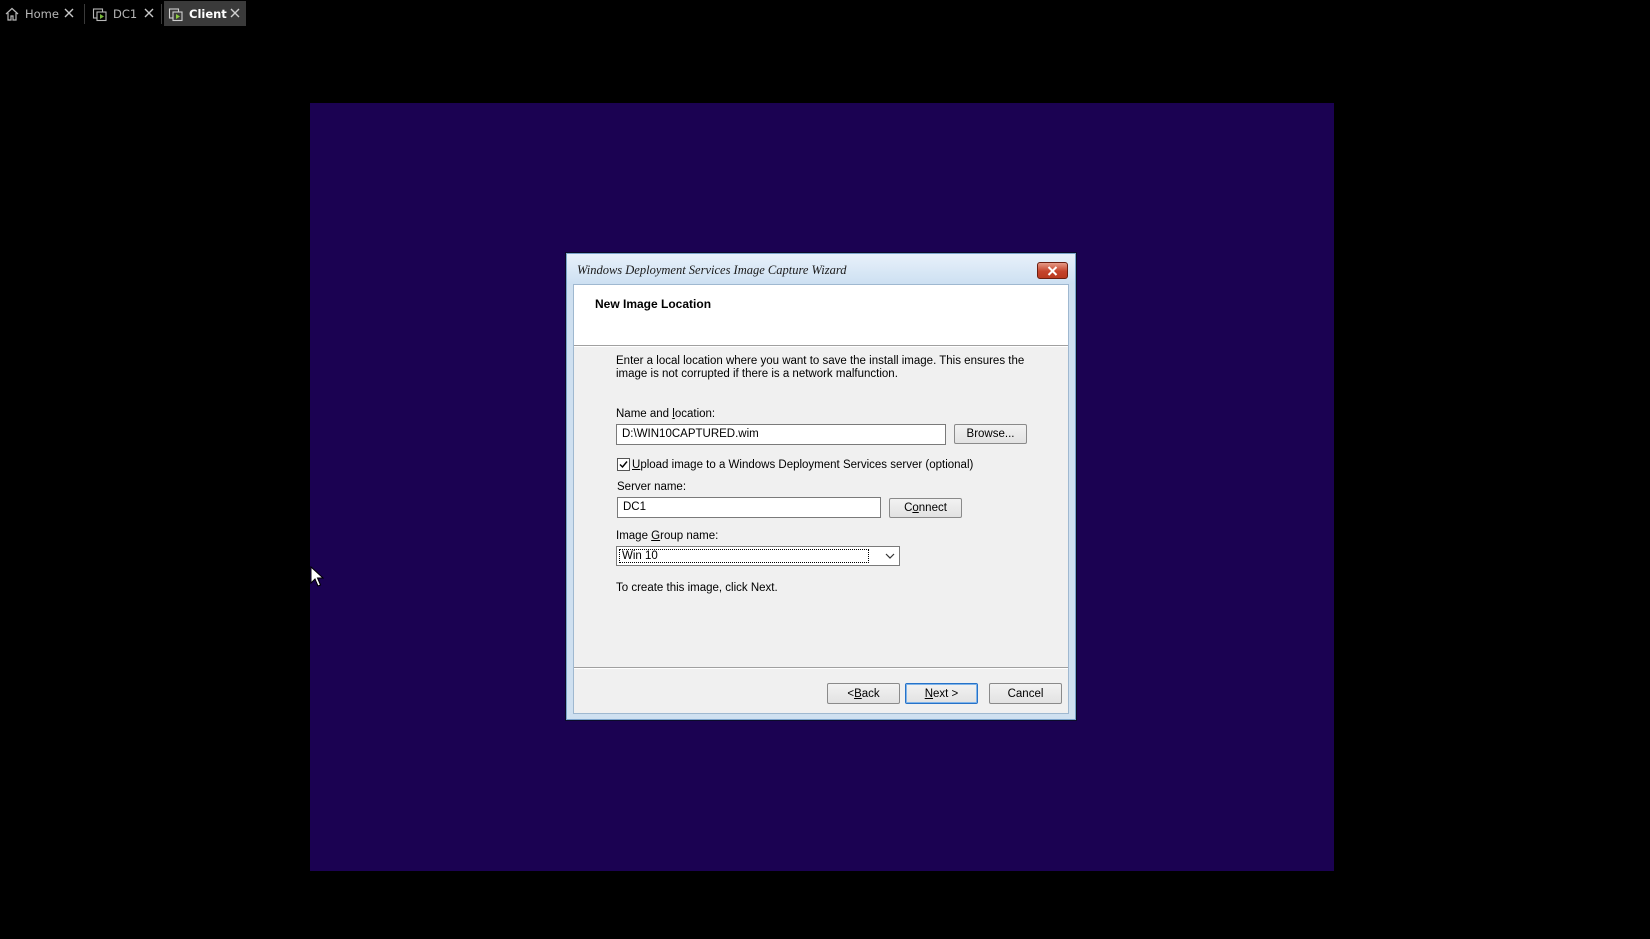 The width and height of the screenshot is (1650, 939). I want to click on wizard-header: New Image Location, so click(821, 315).